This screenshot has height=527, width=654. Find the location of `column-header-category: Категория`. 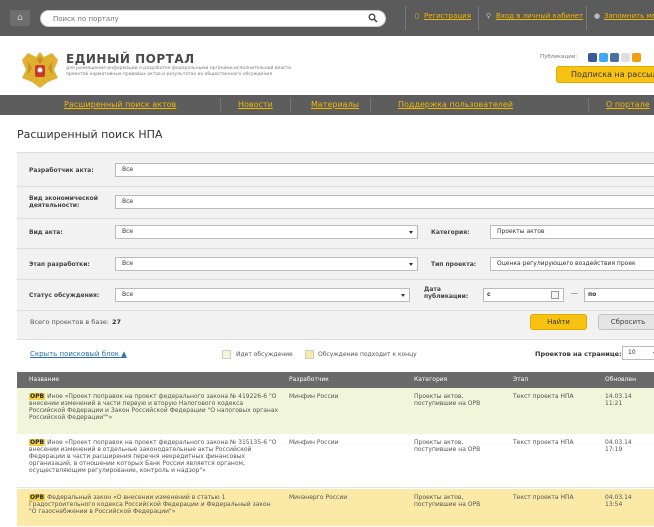

column-header-category: Категория is located at coordinates (430, 379).